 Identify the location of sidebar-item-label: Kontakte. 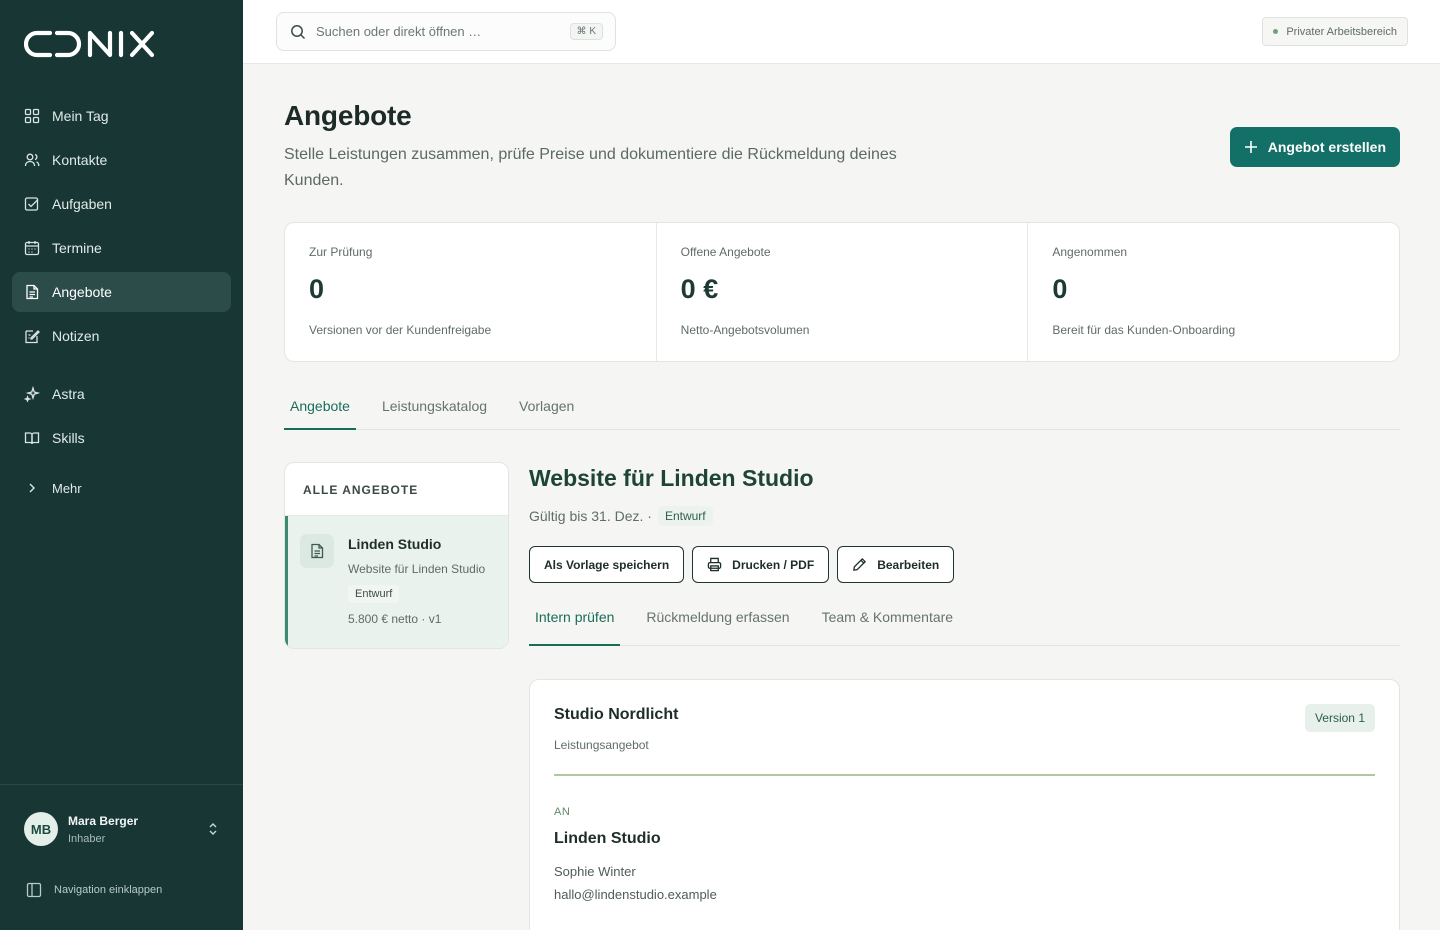
(80, 160).